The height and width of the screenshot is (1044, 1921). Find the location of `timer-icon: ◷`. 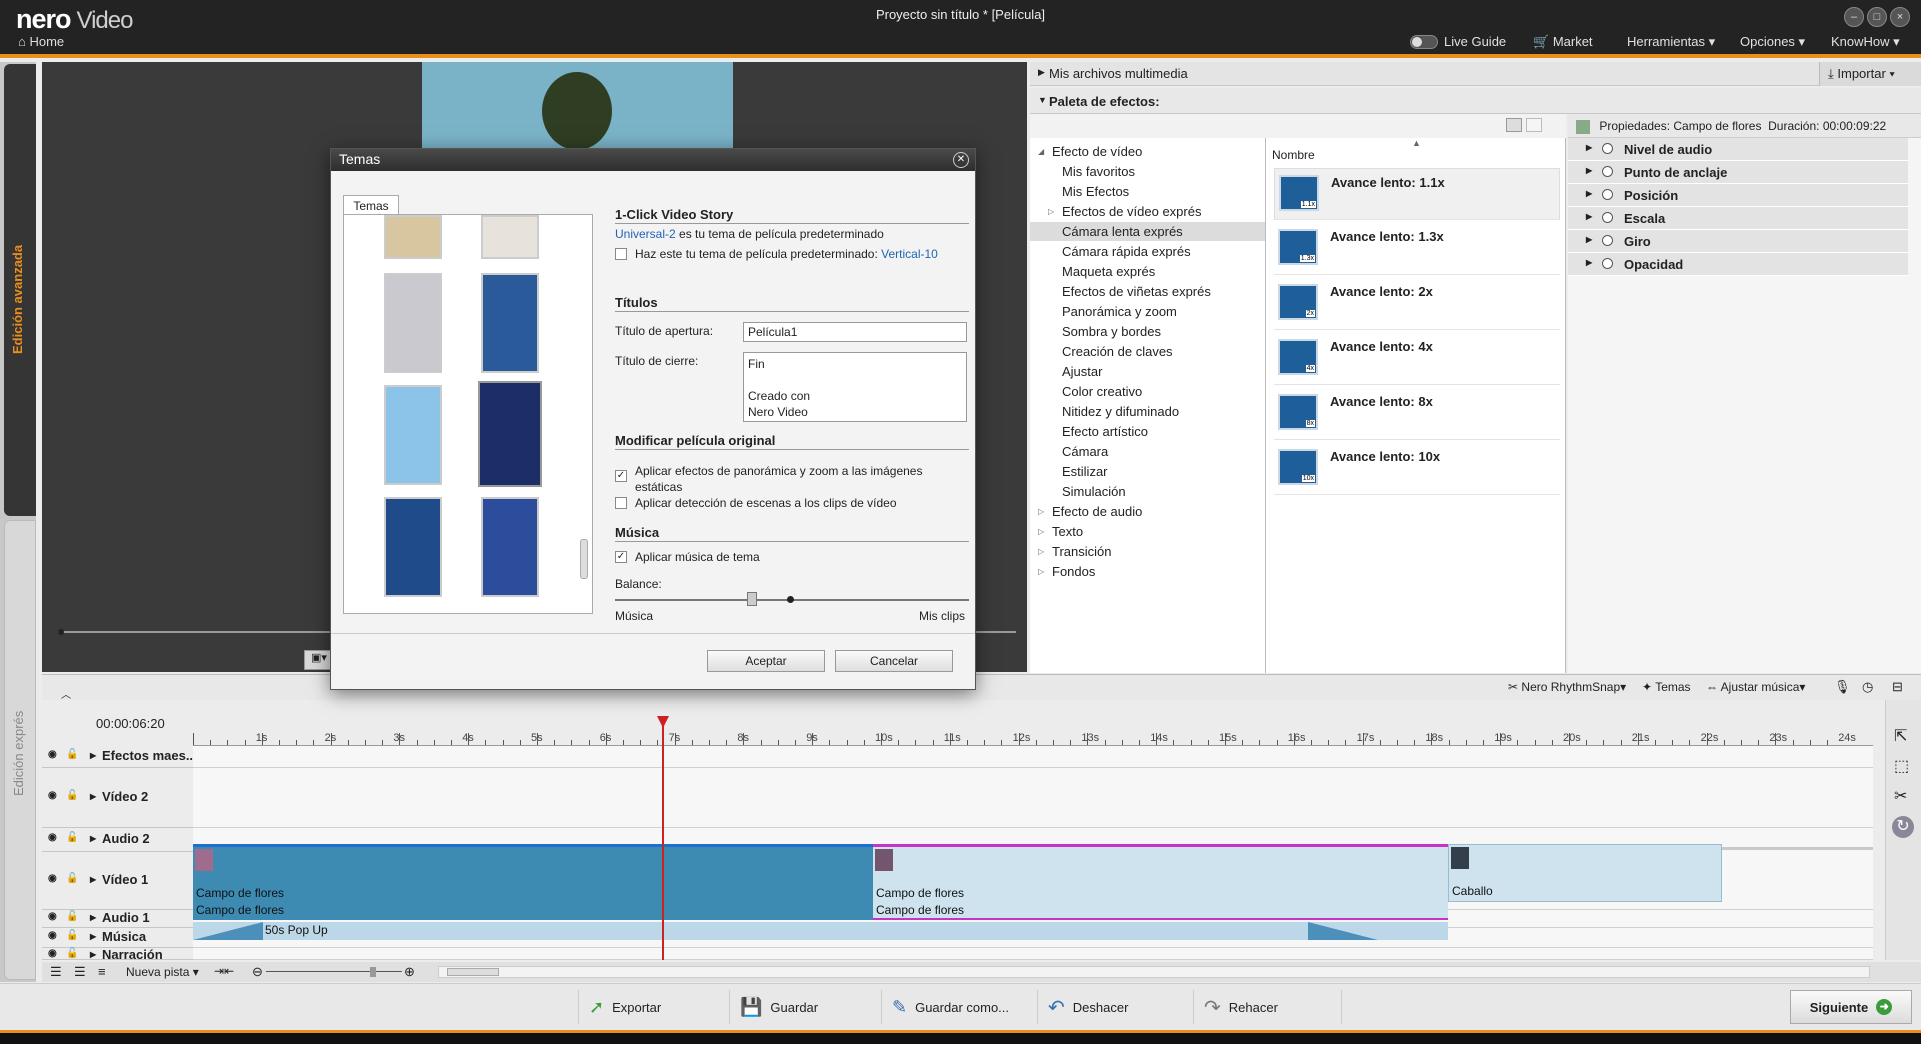

timer-icon: ◷ is located at coordinates (1867, 687).